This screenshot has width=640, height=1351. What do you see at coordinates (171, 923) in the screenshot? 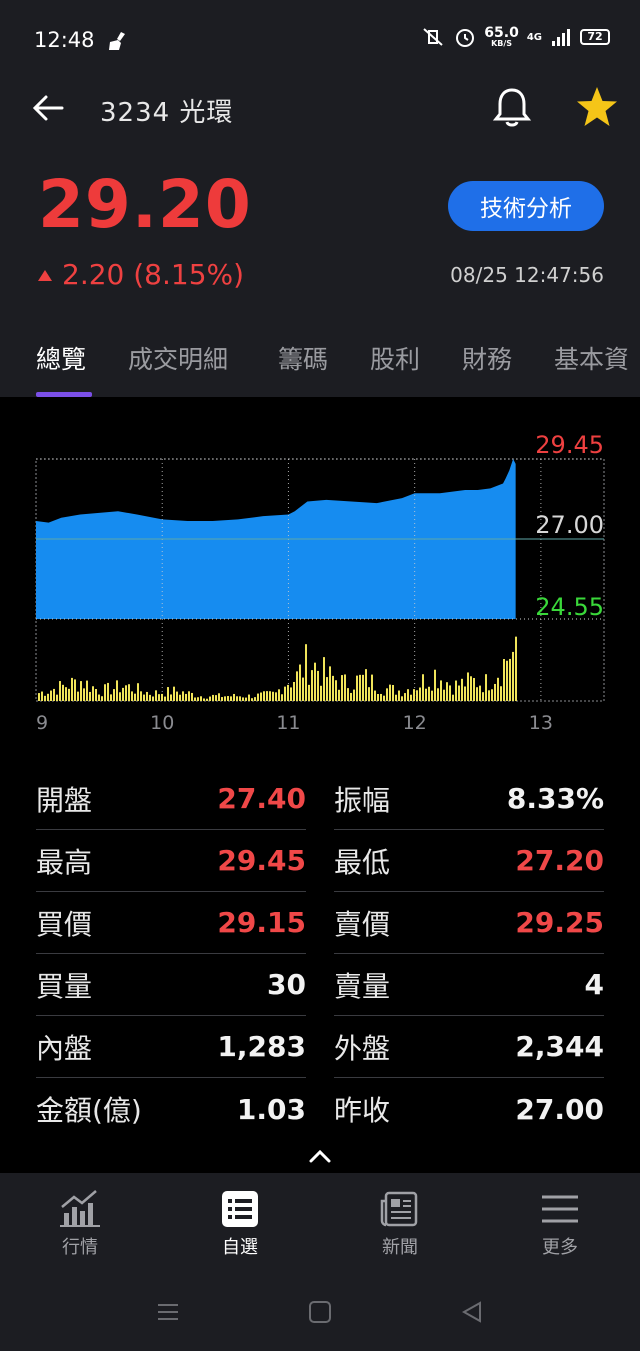
I see `stat-cell: 買價 29.15` at bounding box center [171, 923].